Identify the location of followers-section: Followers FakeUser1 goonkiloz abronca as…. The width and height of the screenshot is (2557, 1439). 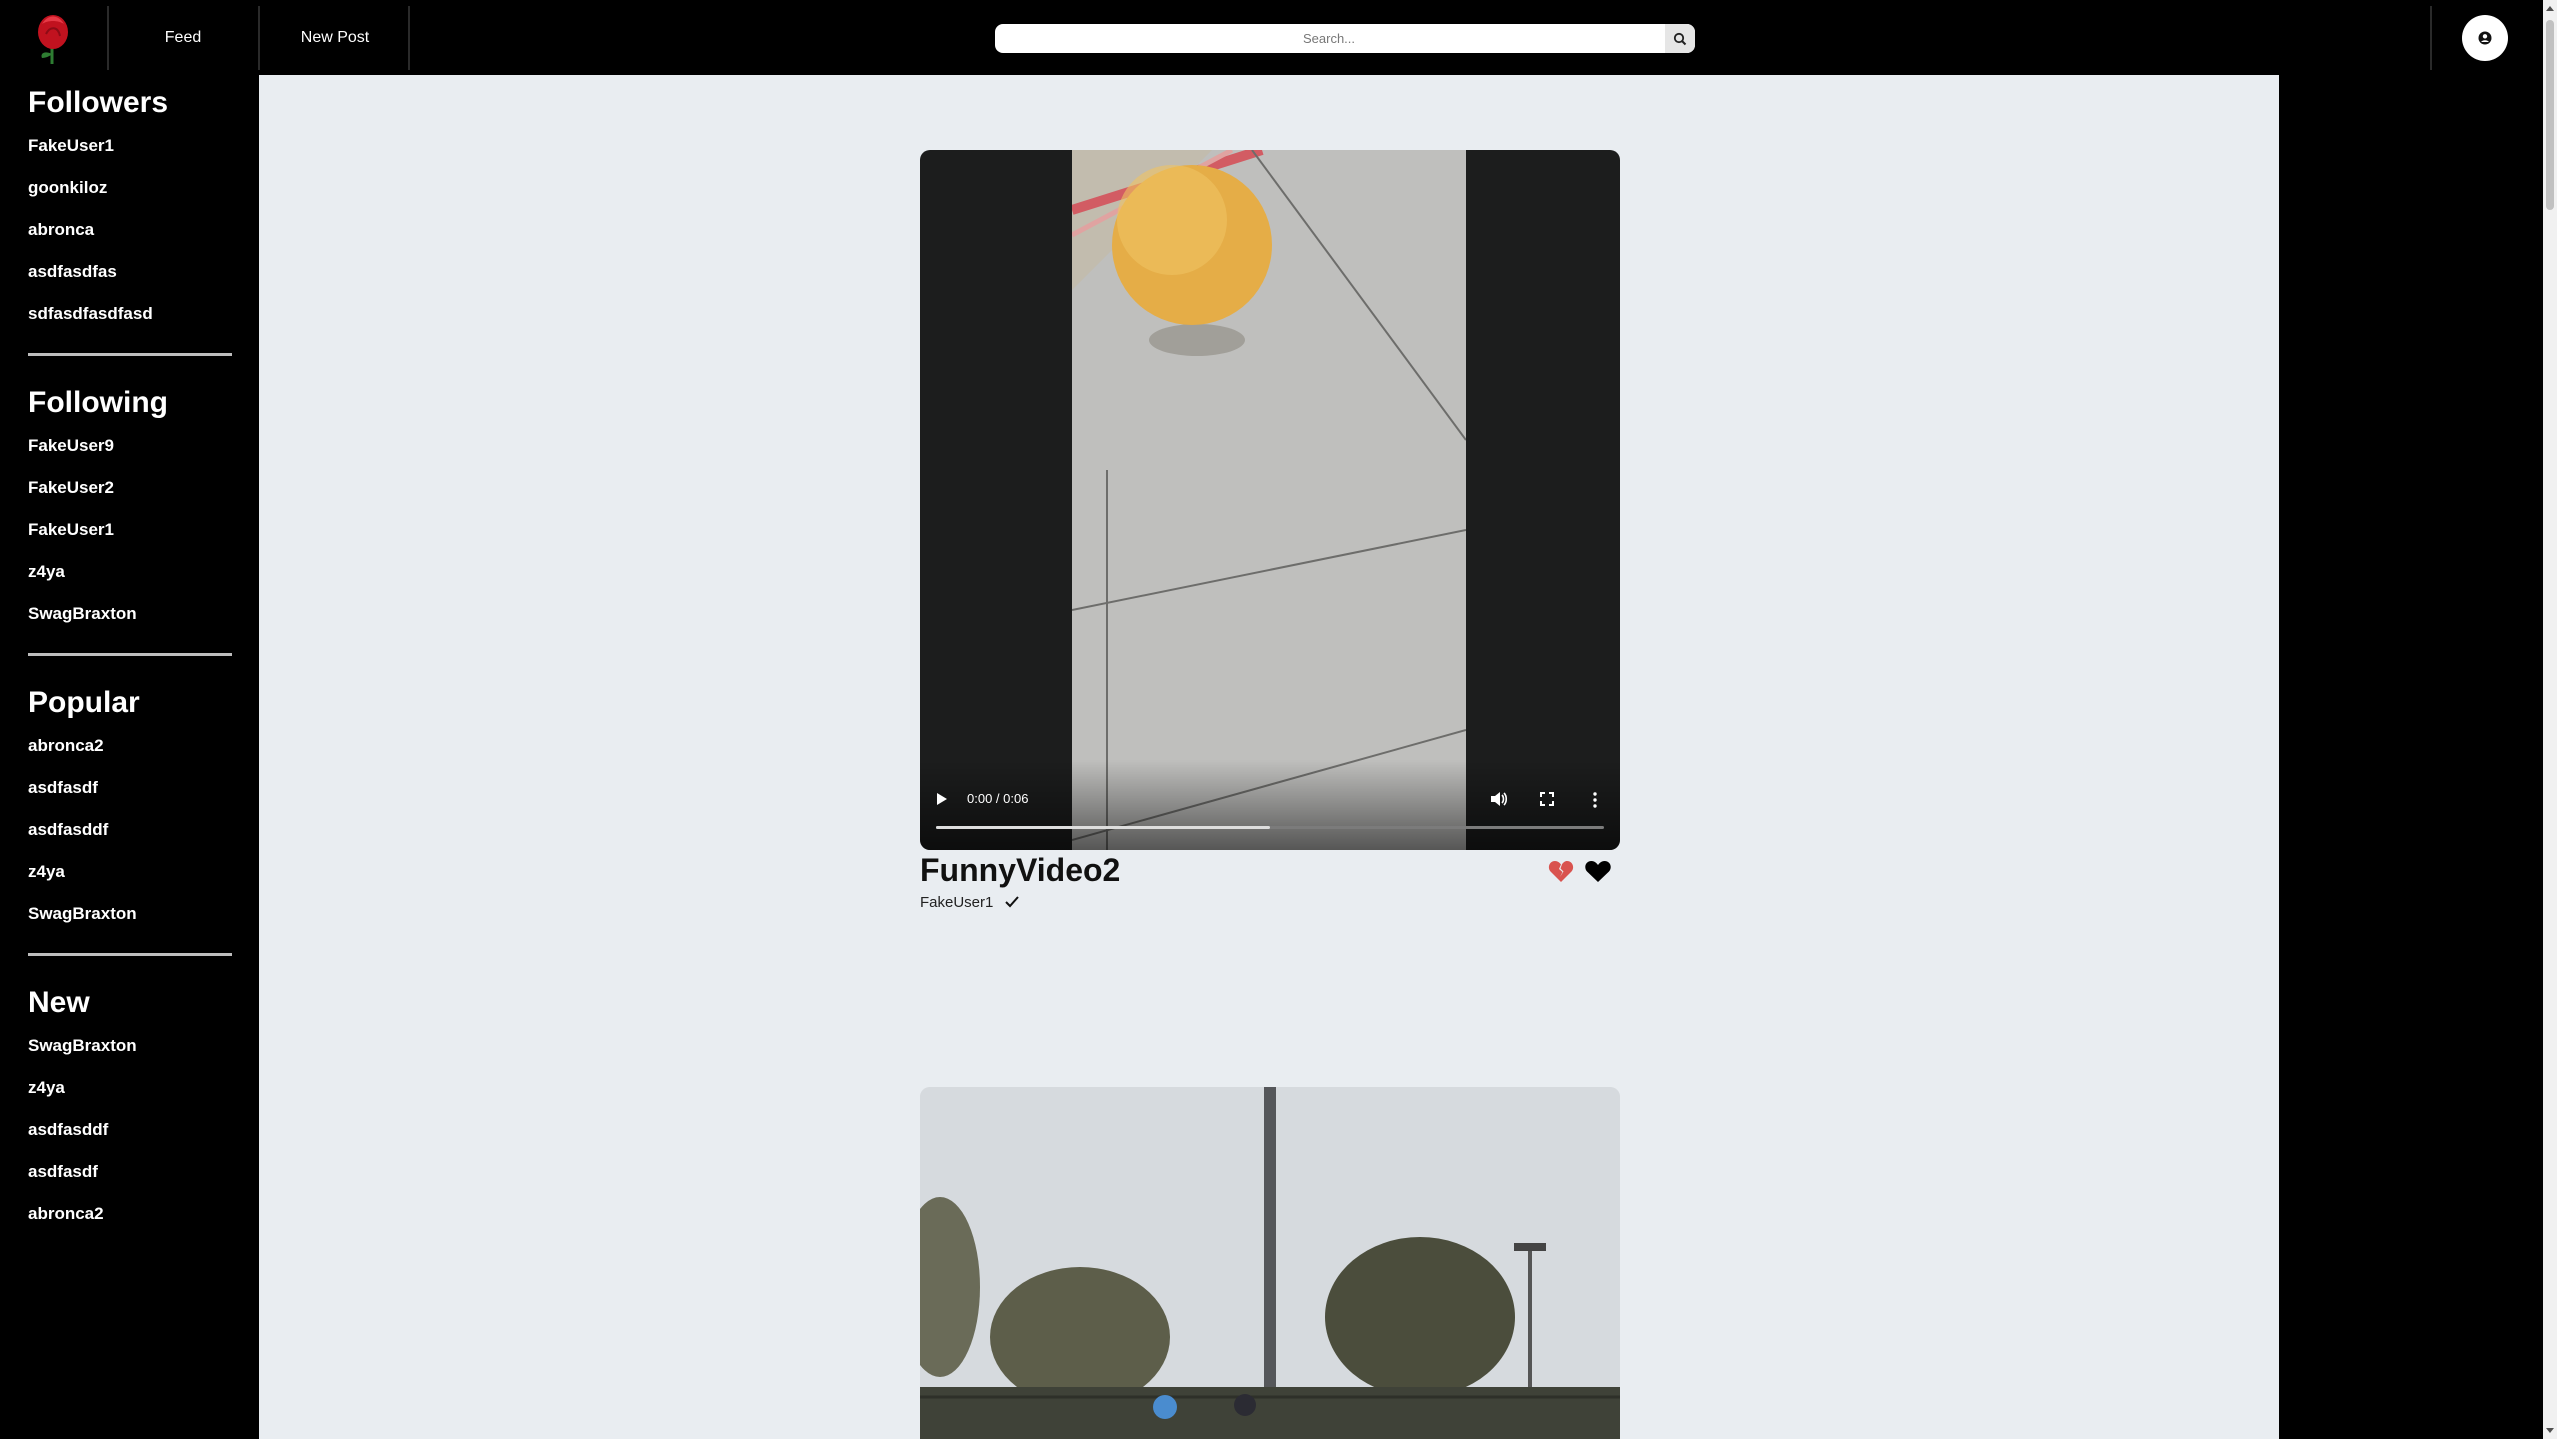
(130, 210).